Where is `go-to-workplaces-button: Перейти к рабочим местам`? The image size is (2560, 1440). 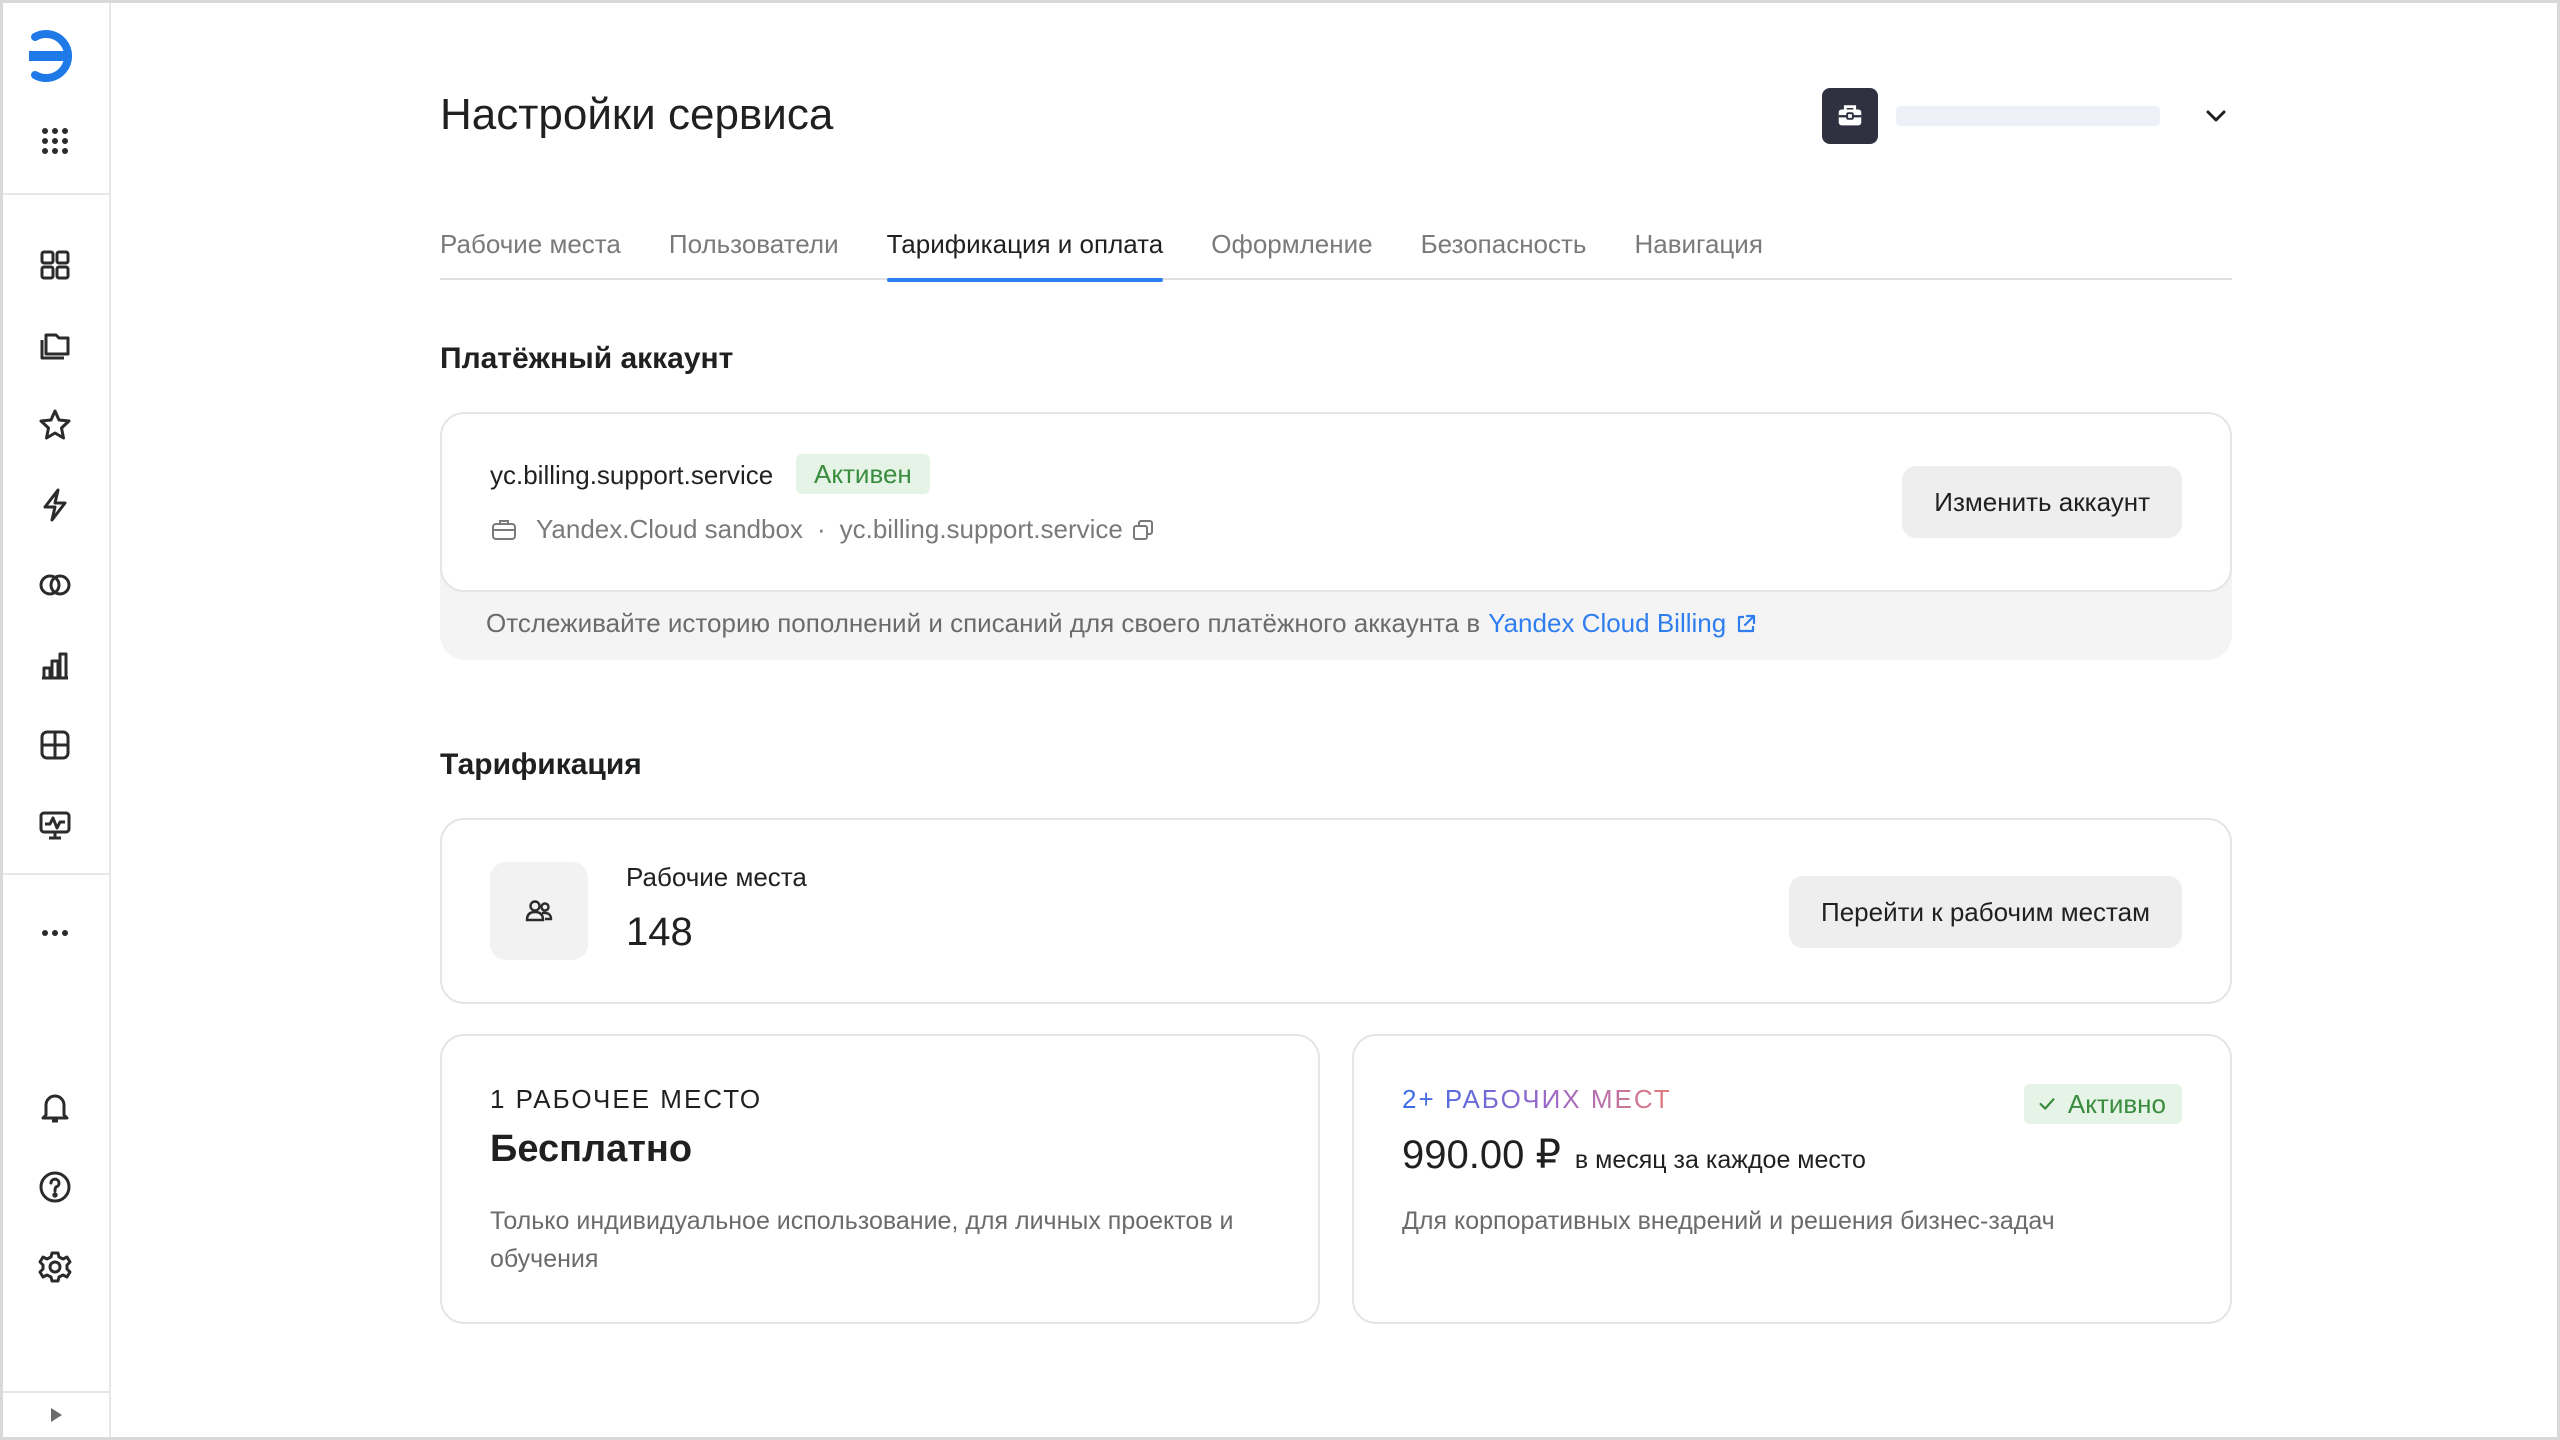 go-to-workplaces-button: Перейти к рабочим местам is located at coordinates (1985, 912).